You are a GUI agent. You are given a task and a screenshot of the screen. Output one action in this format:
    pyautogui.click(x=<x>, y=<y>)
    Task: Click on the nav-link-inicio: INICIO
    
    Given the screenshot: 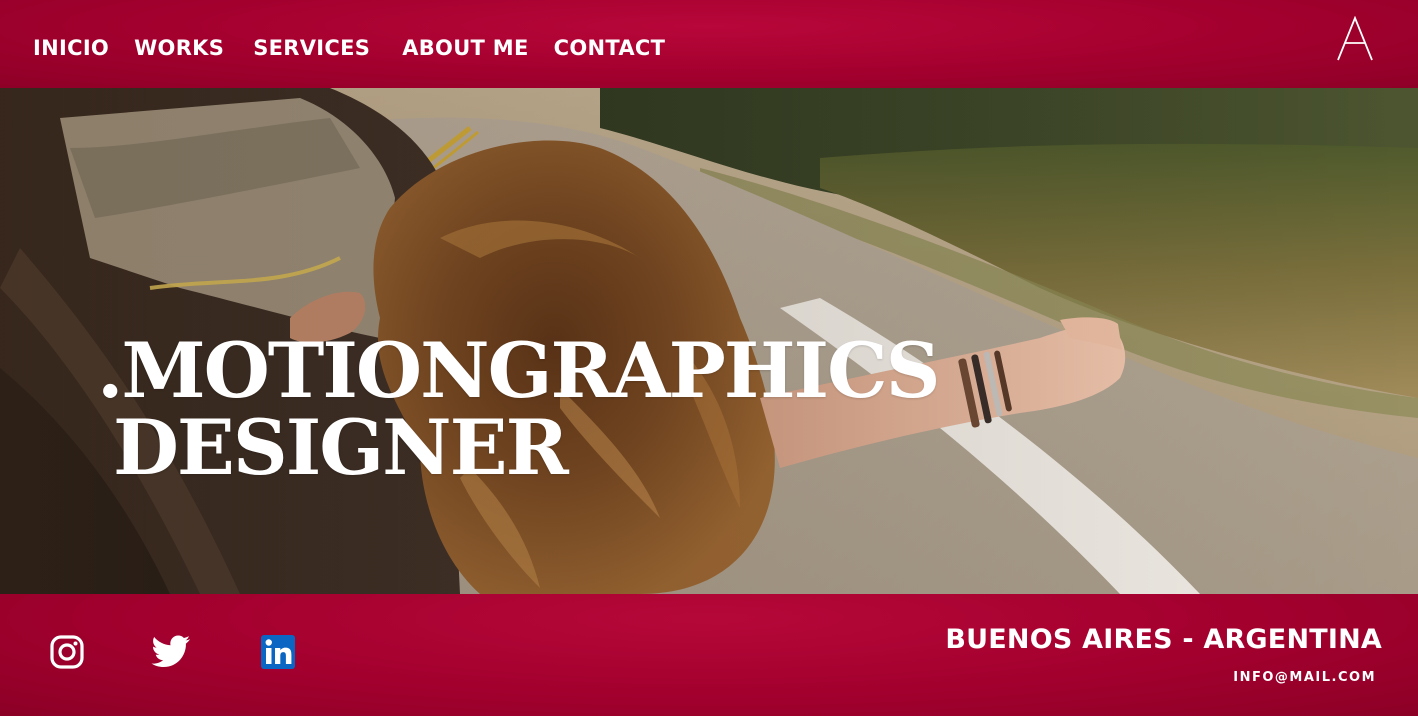 What is the action you would take?
    pyautogui.click(x=71, y=48)
    